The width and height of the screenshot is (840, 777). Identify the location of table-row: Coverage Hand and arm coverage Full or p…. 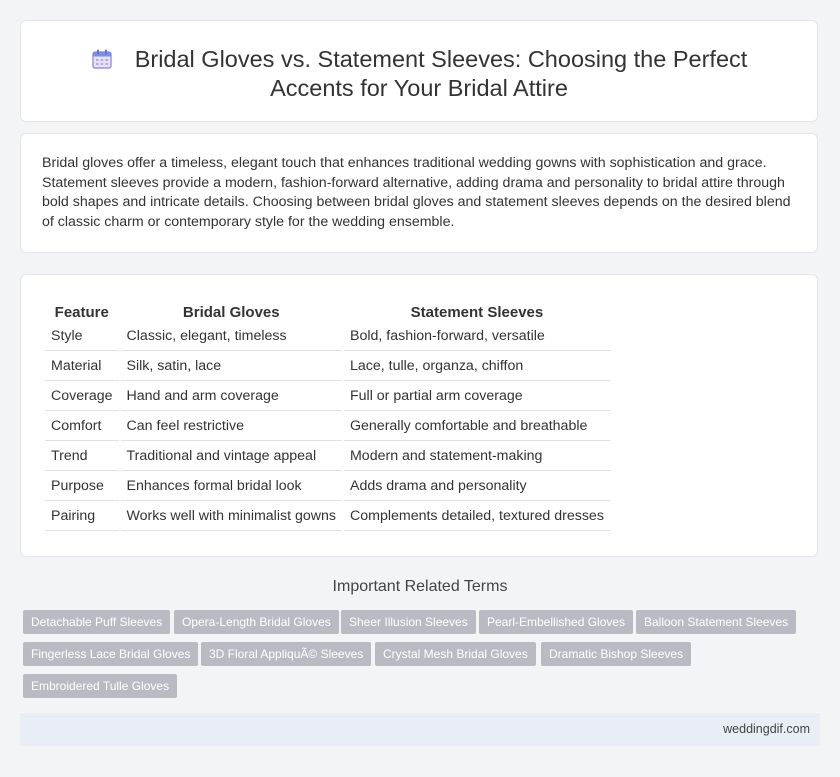
(327, 396).